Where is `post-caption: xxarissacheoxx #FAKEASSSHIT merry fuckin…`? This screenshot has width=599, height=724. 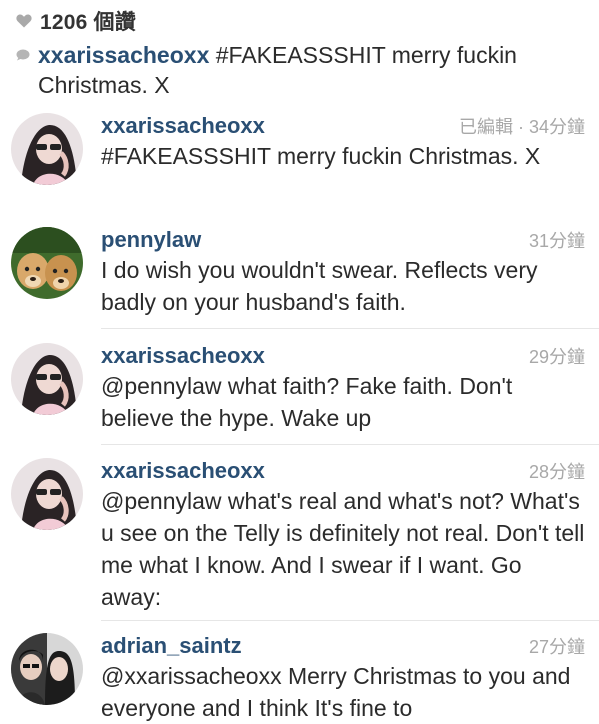
post-caption: xxarissacheoxx #FAKEASSSHIT merry fuckin… is located at coordinates (296, 70).